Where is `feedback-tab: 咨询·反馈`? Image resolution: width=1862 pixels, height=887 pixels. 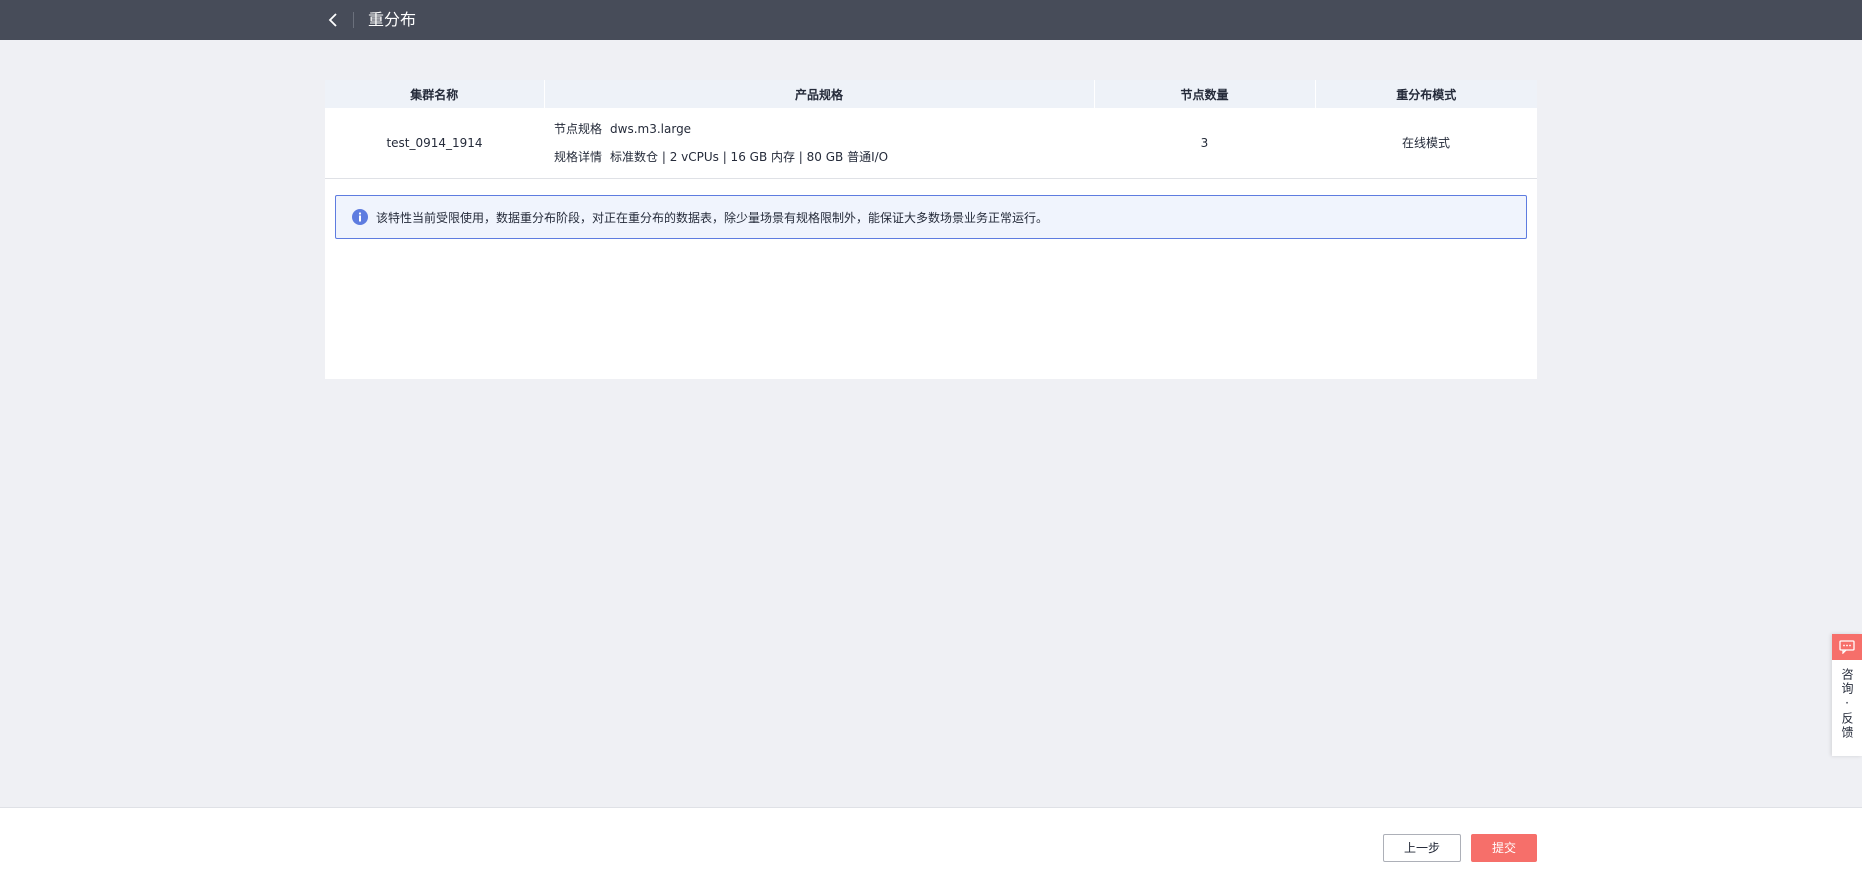 feedback-tab: 咨询·反馈 is located at coordinates (1847, 695).